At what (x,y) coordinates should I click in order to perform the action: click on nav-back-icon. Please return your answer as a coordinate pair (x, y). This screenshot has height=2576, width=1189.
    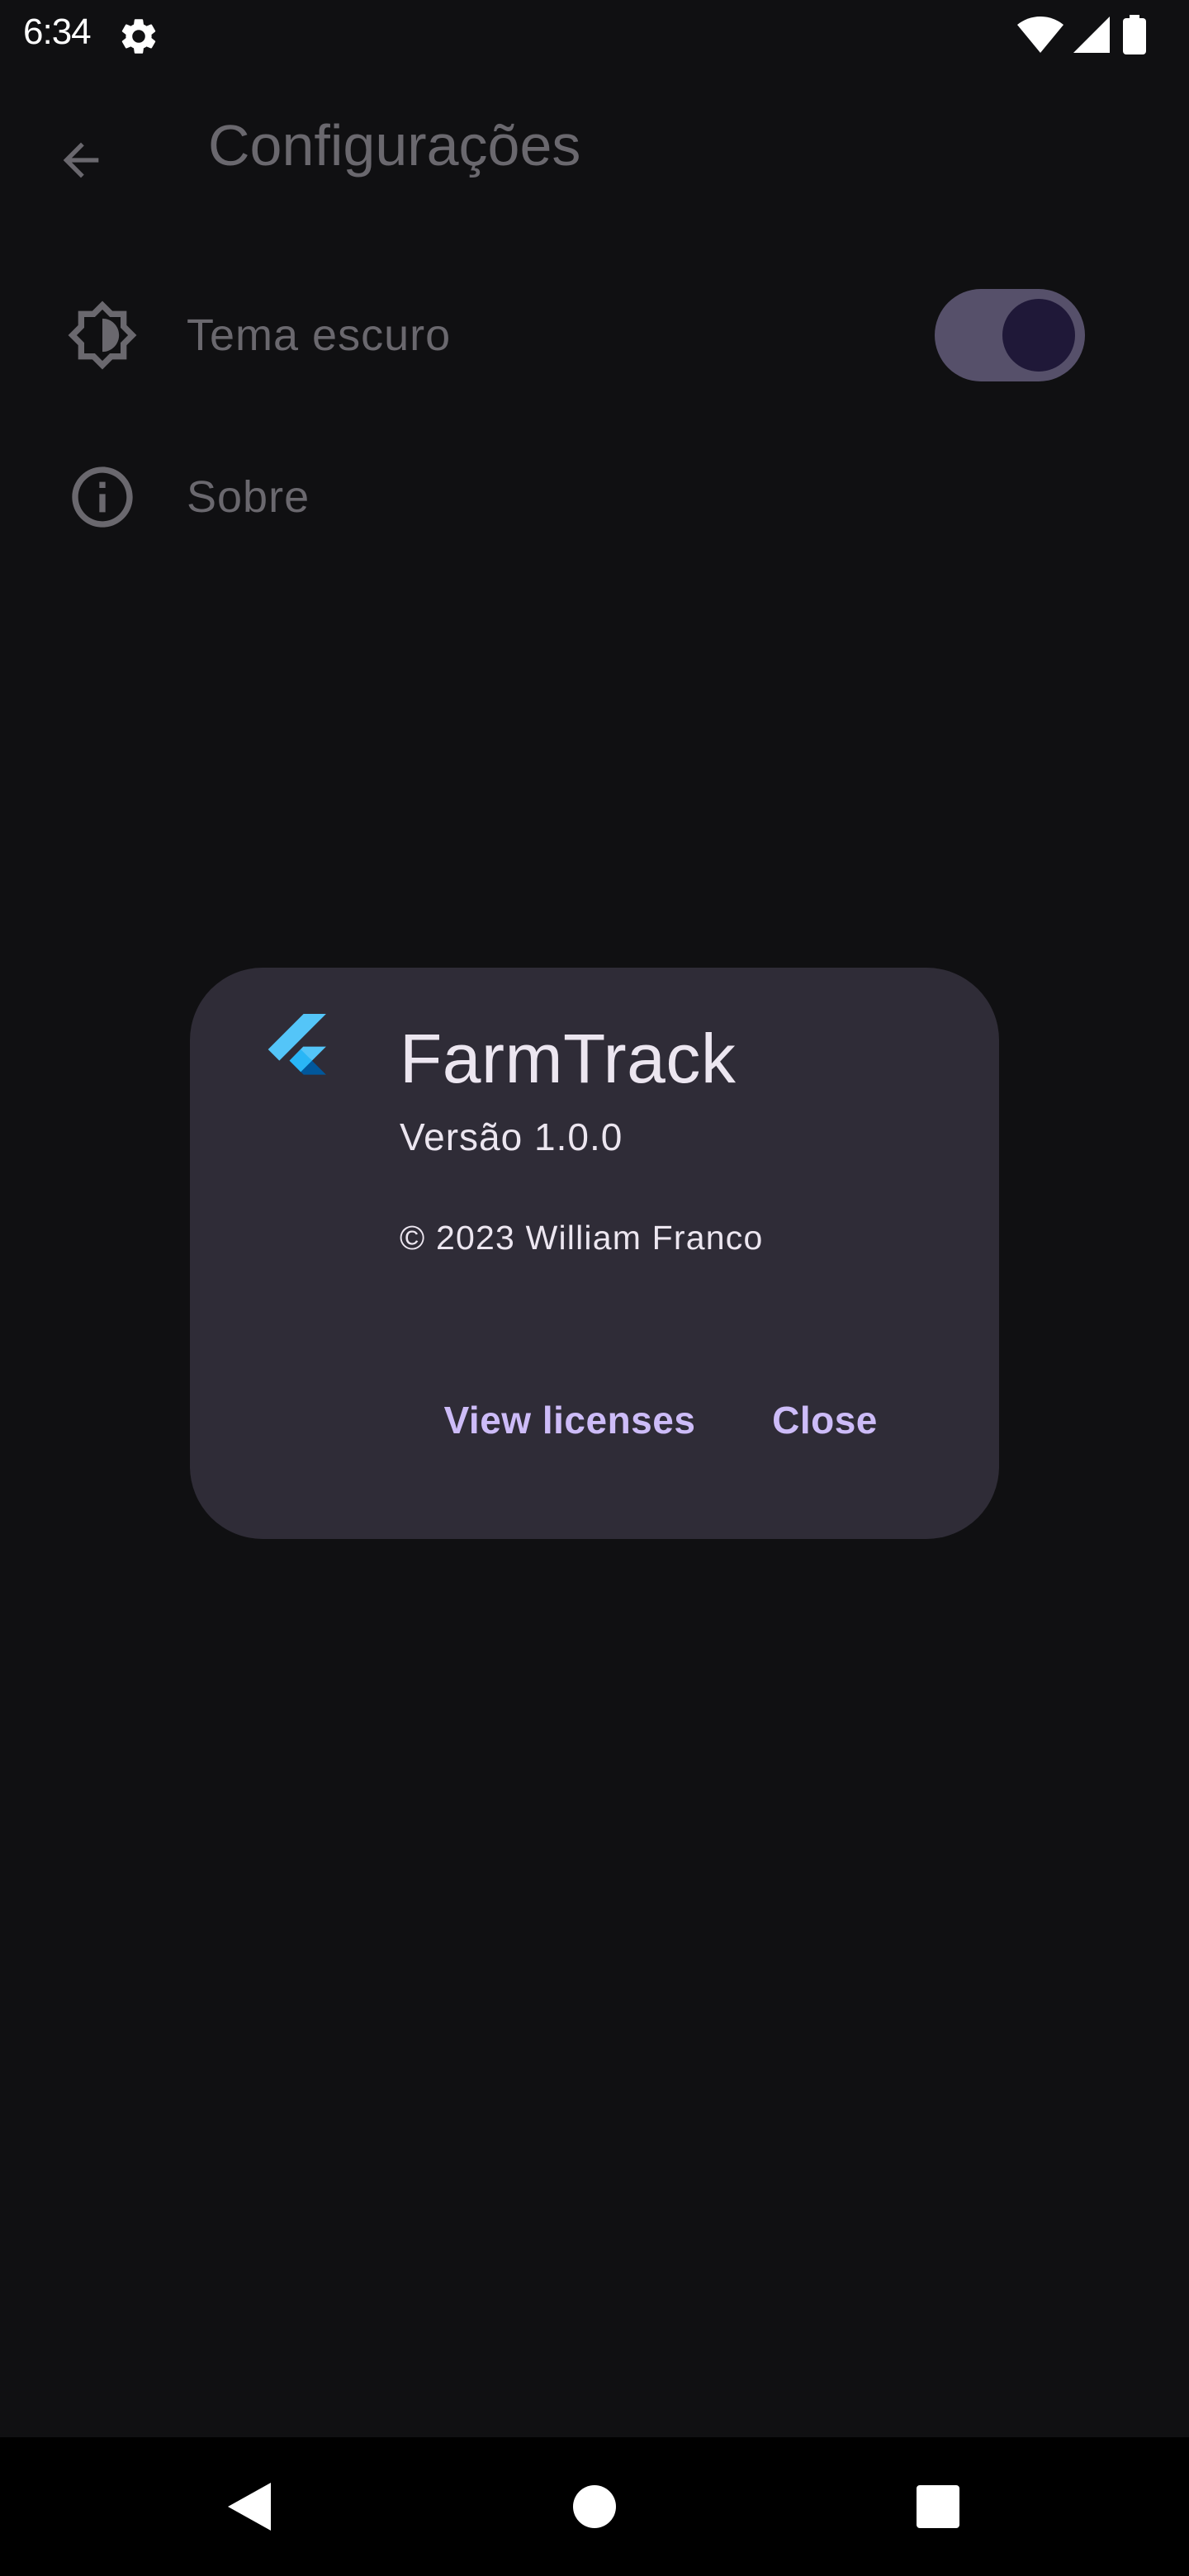
    Looking at the image, I should click on (249, 2507).